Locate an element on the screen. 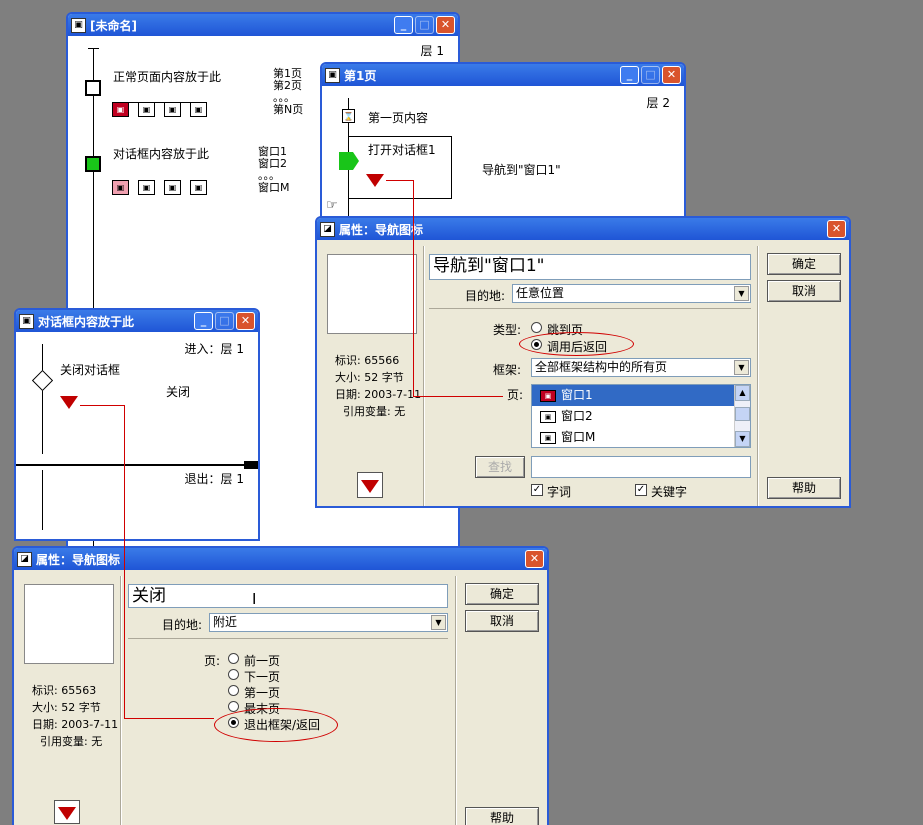  find-input is located at coordinates (641, 467).